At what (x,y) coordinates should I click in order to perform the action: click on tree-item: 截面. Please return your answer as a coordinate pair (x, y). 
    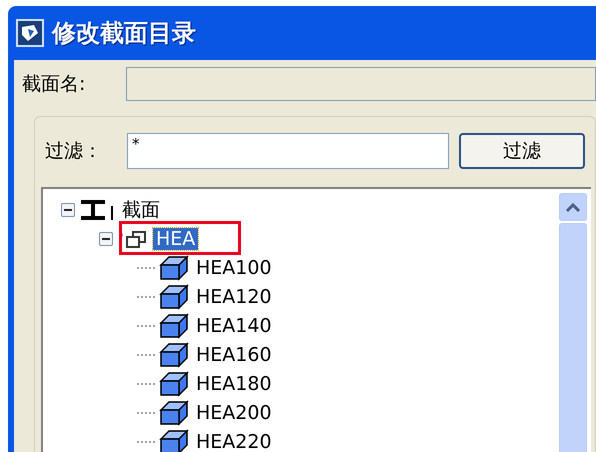
    Looking at the image, I should click on (141, 209).